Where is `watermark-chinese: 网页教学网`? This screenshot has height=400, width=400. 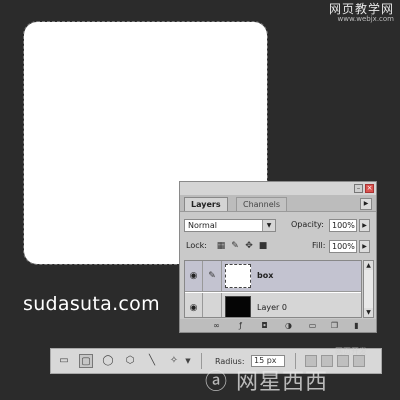 watermark-chinese: 网页教学网 is located at coordinates (361, 9).